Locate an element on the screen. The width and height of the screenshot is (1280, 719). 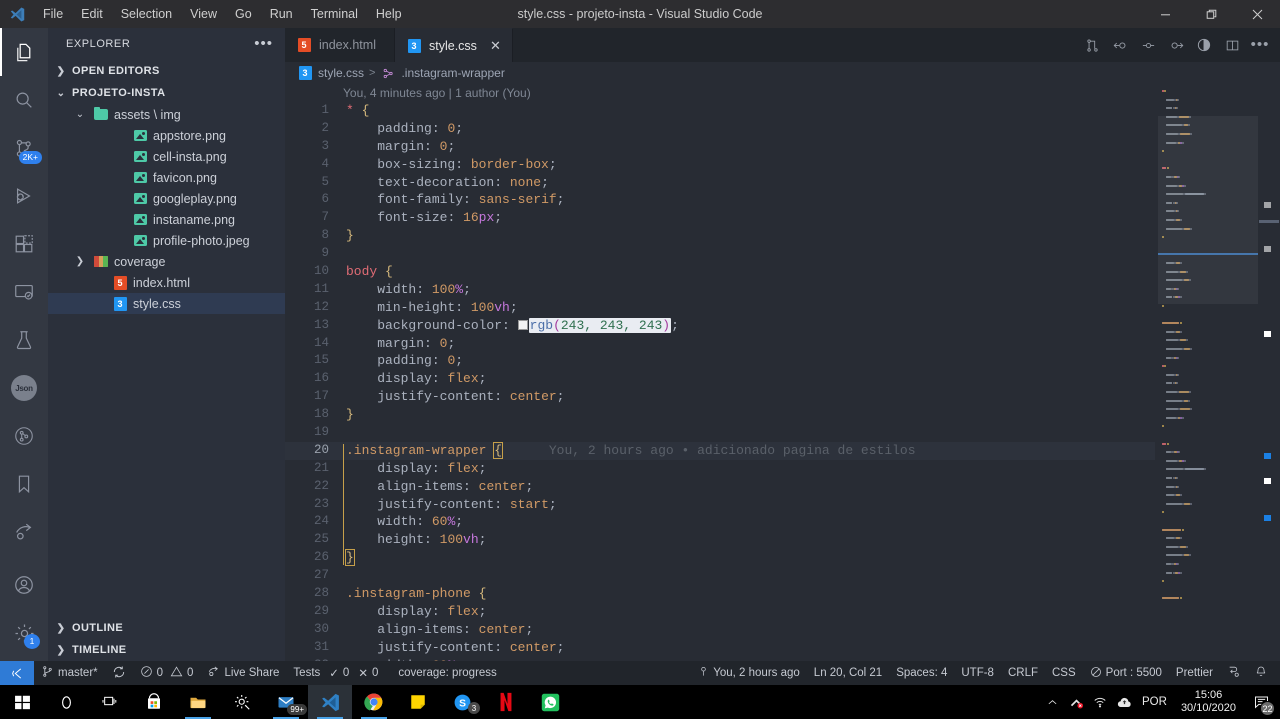
menu-view: View is located at coordinates (203, 14).